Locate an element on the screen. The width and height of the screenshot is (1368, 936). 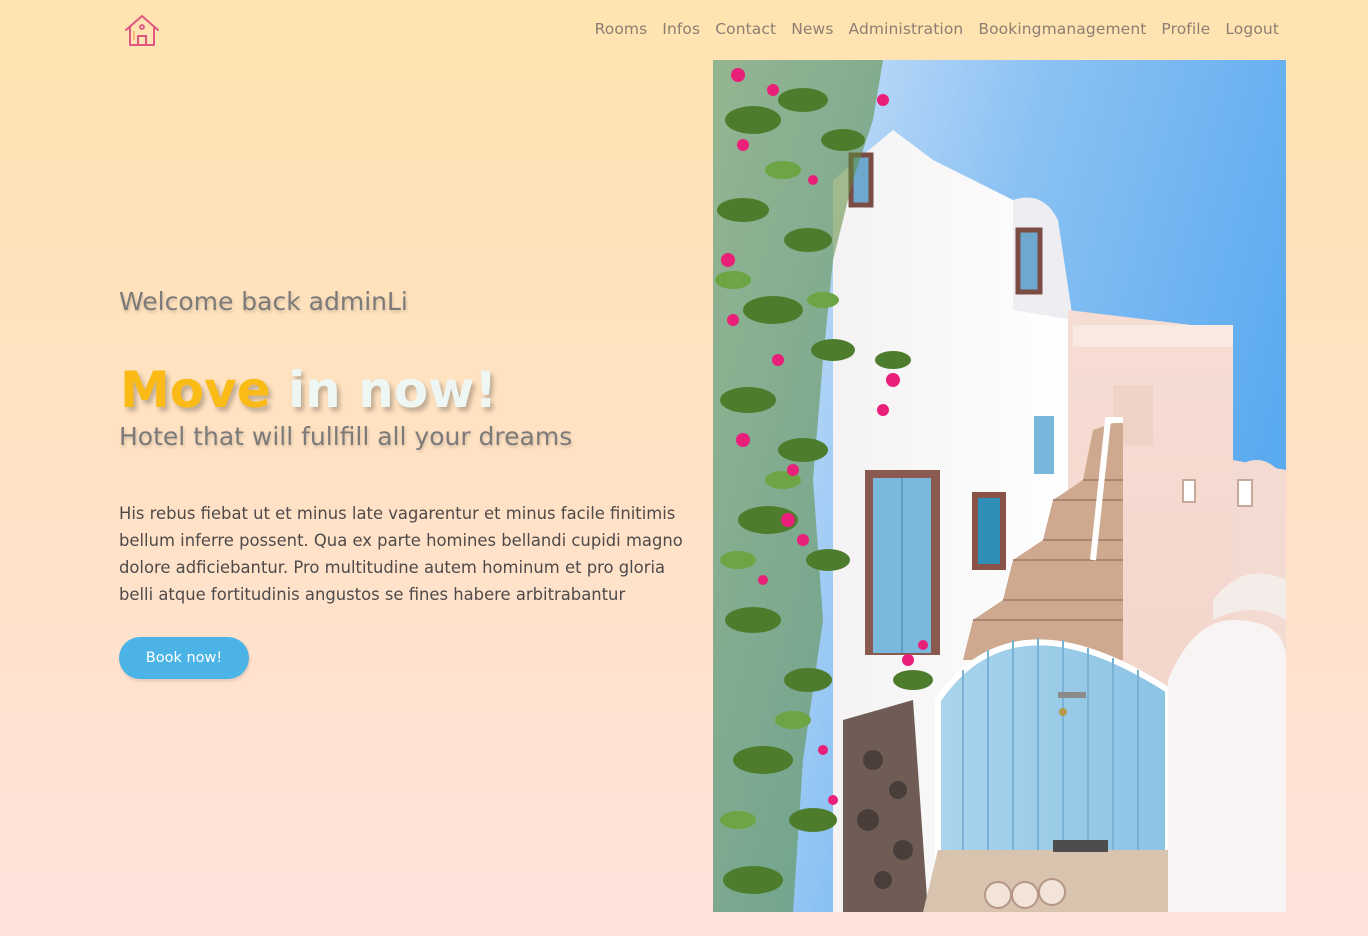
nav-contact: Contact is located at coordinates (745, 29).